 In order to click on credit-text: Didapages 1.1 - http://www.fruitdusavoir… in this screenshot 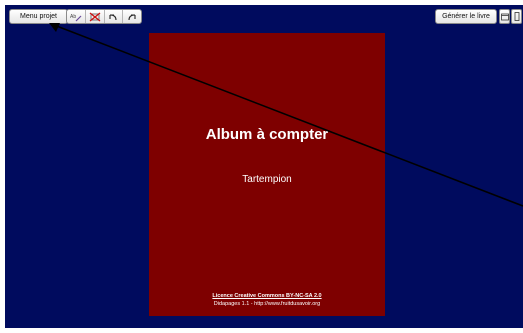, I will do `click(267, 304)`.